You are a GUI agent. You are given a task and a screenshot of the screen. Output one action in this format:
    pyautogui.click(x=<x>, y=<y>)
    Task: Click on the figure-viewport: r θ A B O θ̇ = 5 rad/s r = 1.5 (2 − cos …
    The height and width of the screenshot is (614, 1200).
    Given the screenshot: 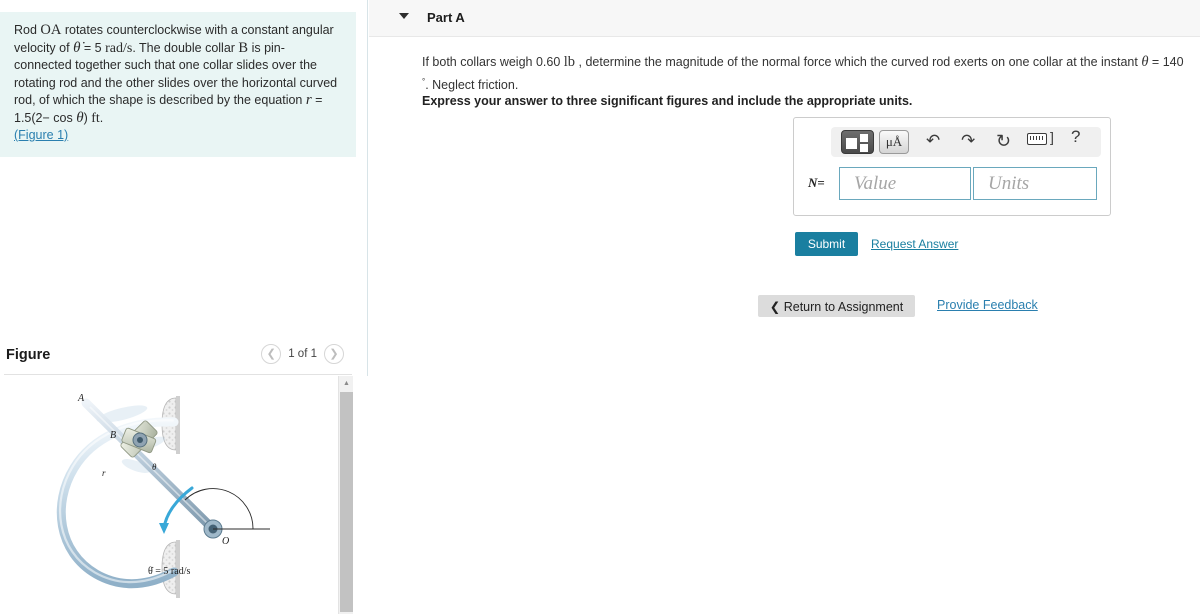 What is the action you would take?
    pyautogui.click(x=168, y=495)
    